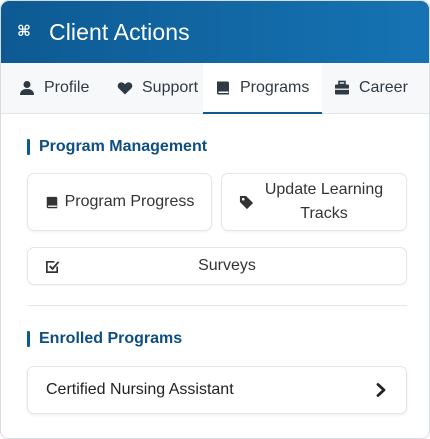  I want to click on tab-career: Career, so click(367, 88).